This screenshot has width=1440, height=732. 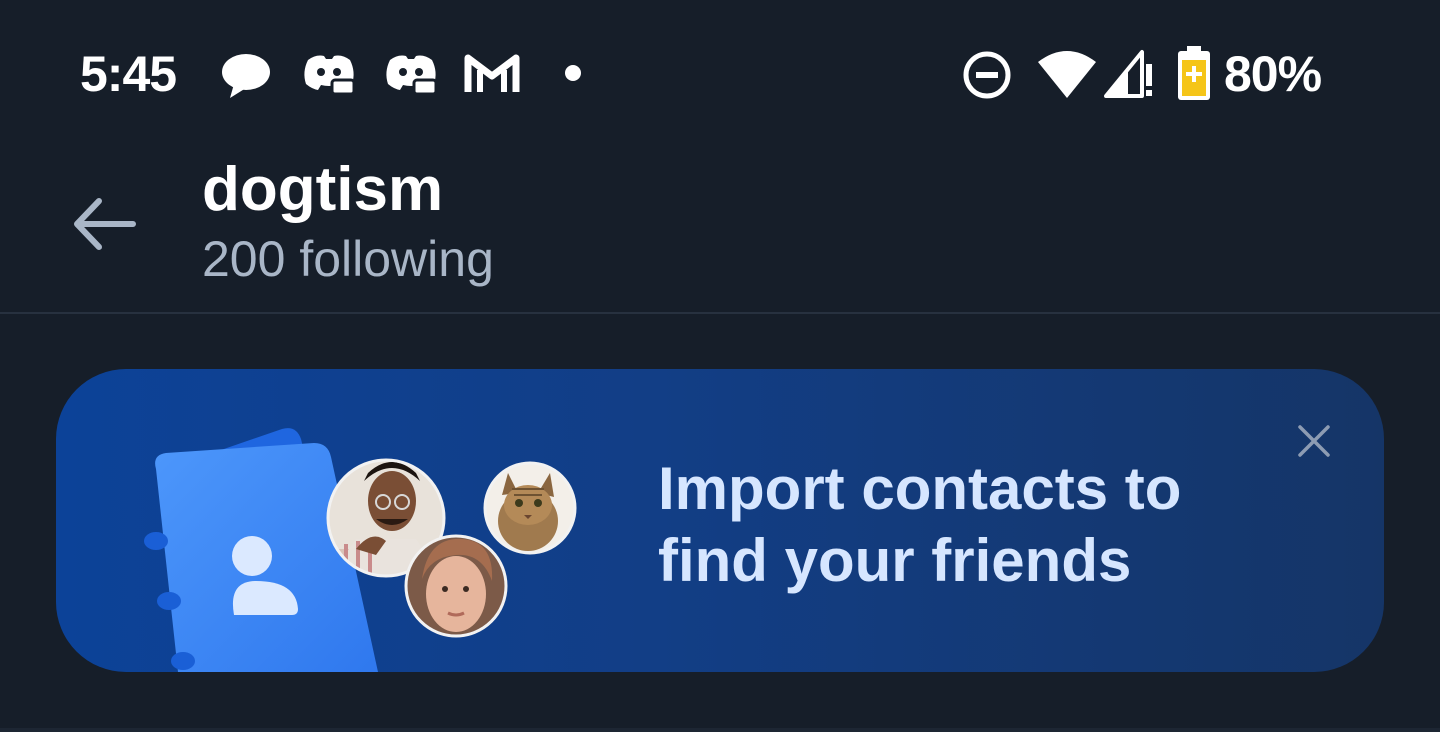 I want to click on back-button, so click(x=104, y=224).